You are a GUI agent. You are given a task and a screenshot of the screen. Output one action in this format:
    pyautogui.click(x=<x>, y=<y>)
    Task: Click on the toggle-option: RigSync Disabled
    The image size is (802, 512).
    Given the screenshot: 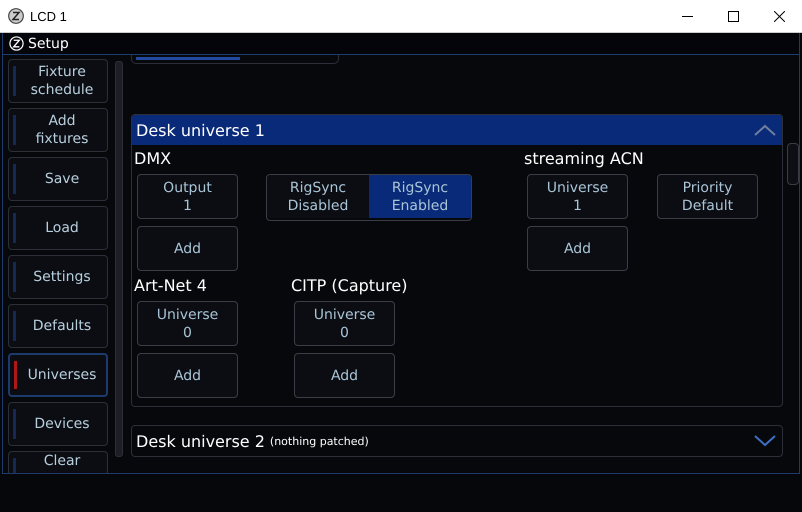 What is the action you would take?
    pyautogui.click(x=318, y=196)
    